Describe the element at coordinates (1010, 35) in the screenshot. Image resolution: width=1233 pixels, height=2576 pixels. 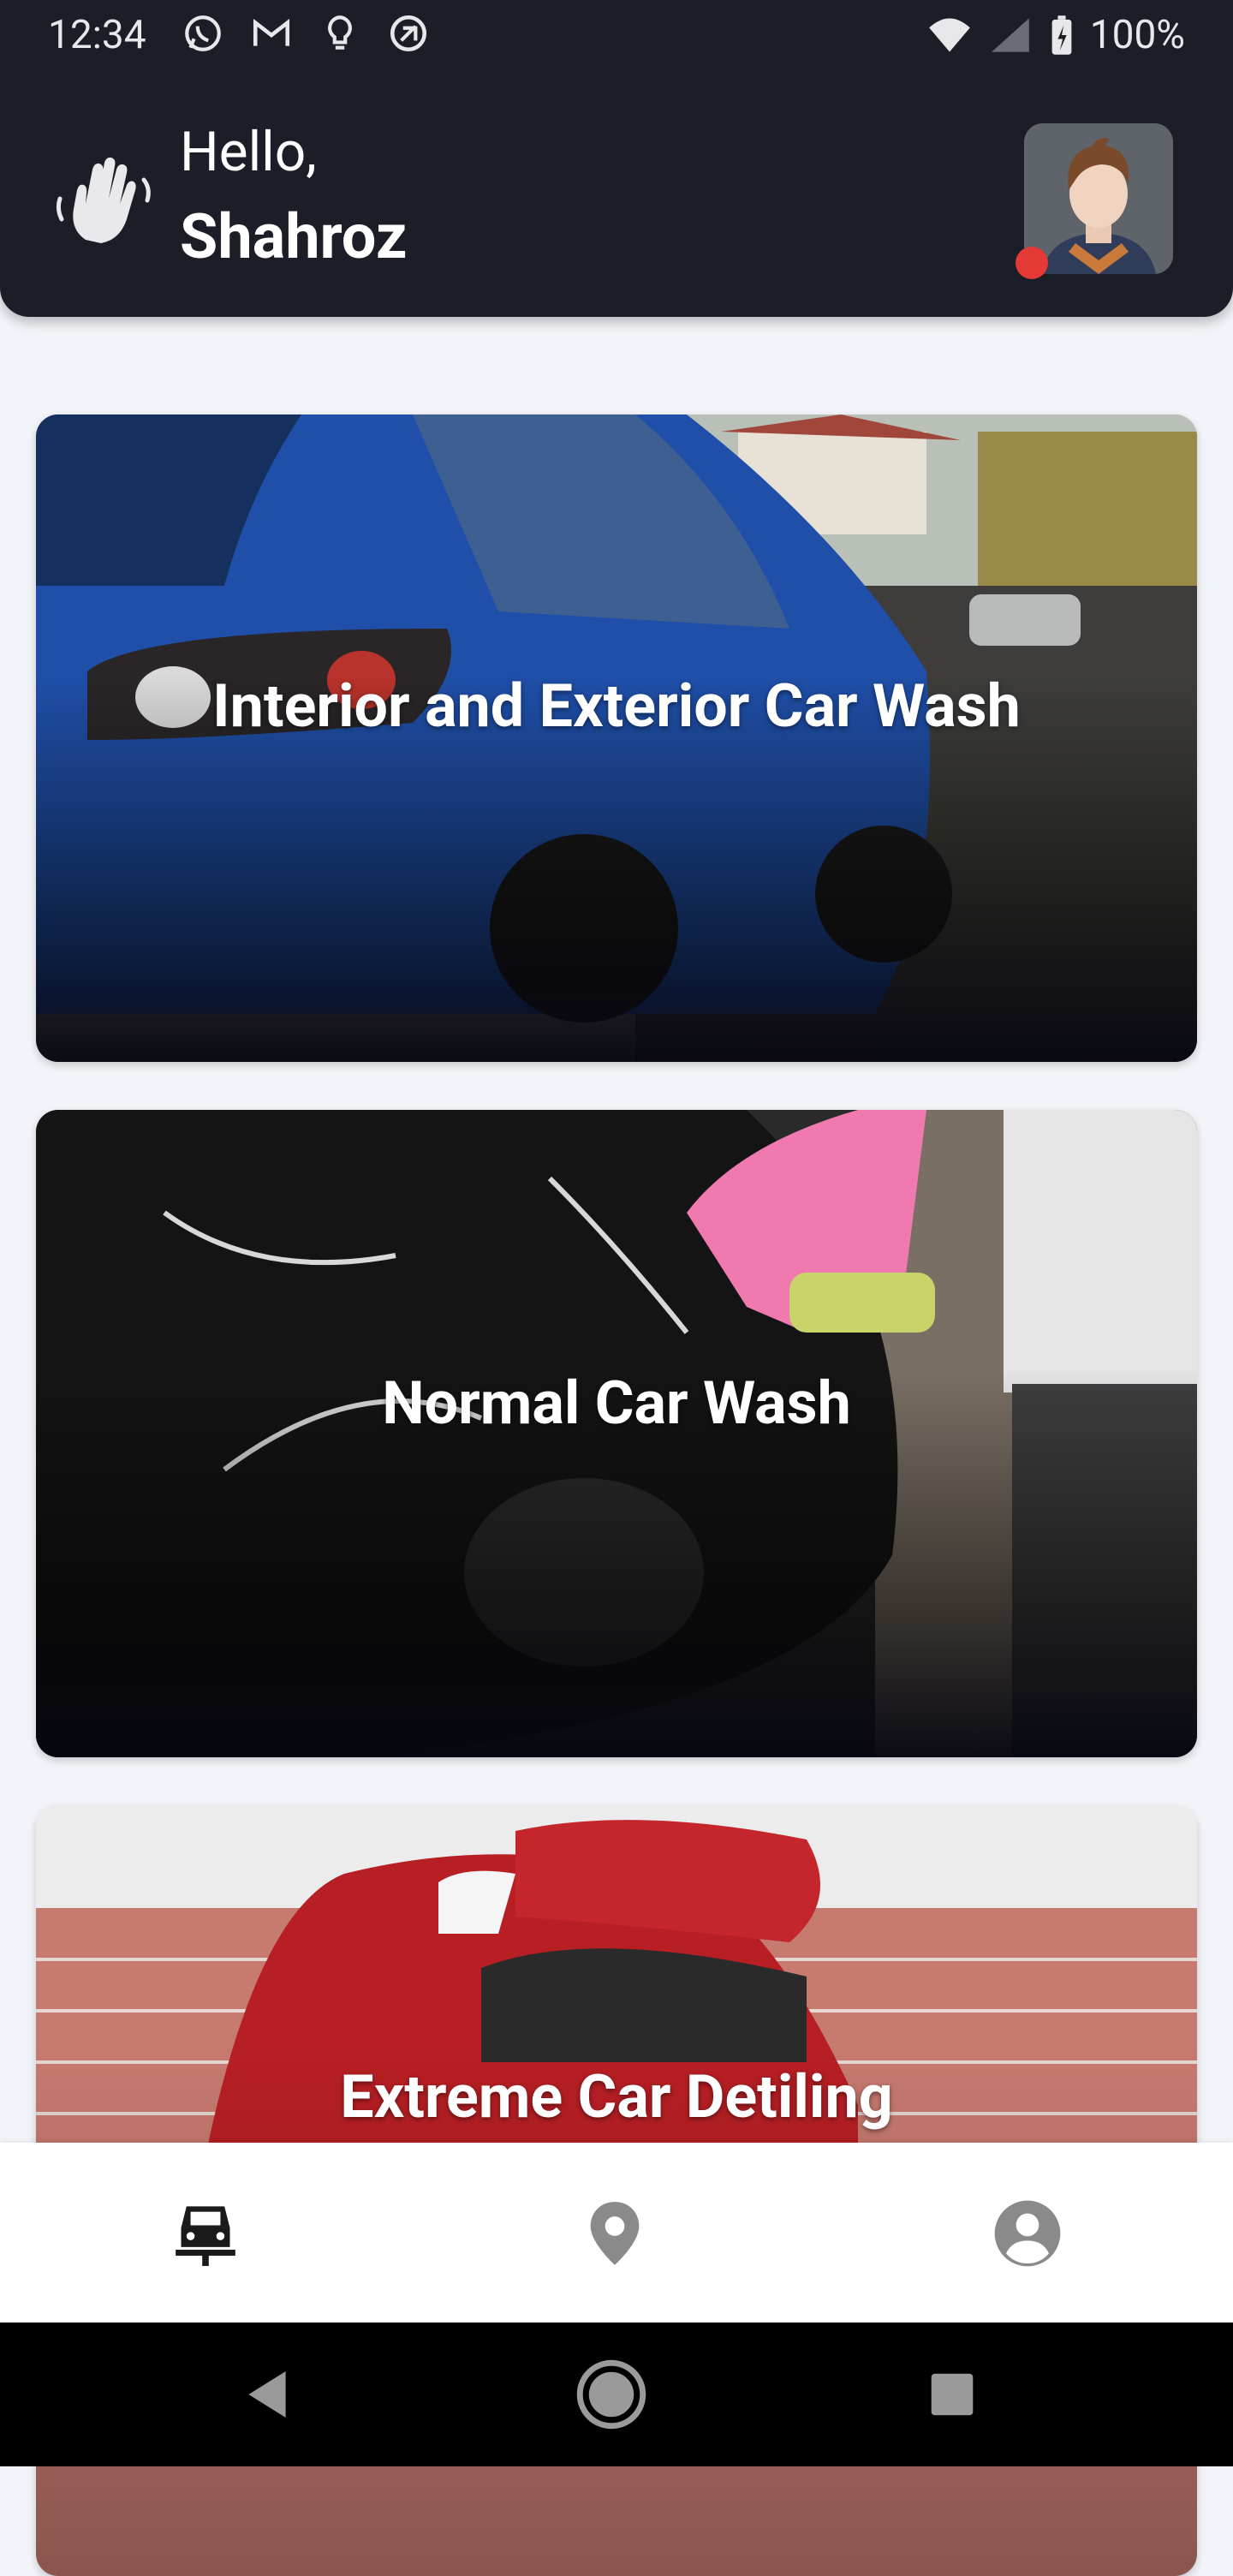
I see `signal-icon` at that location.